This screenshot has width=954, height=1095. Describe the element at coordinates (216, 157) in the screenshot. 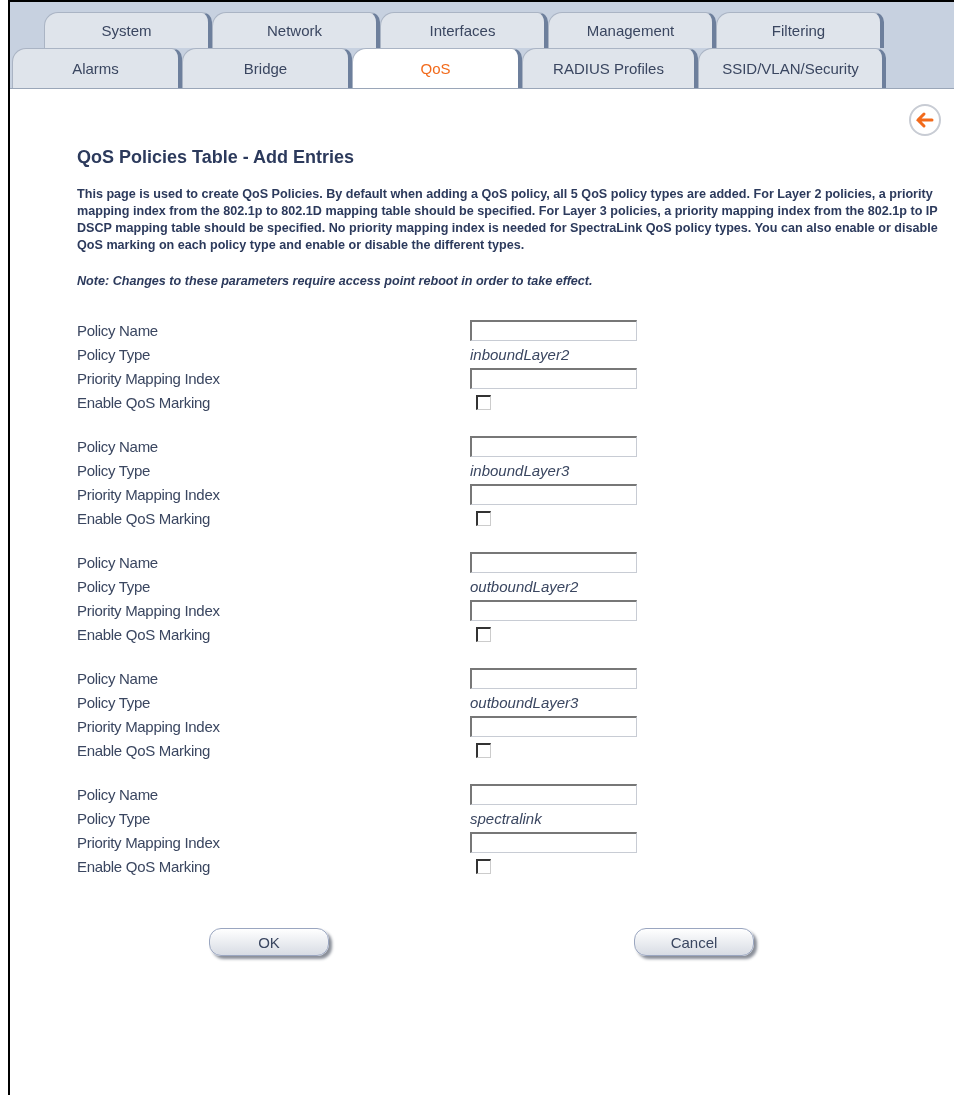

I see `page-title: QoS Policies Table - Add Entries` at that location.